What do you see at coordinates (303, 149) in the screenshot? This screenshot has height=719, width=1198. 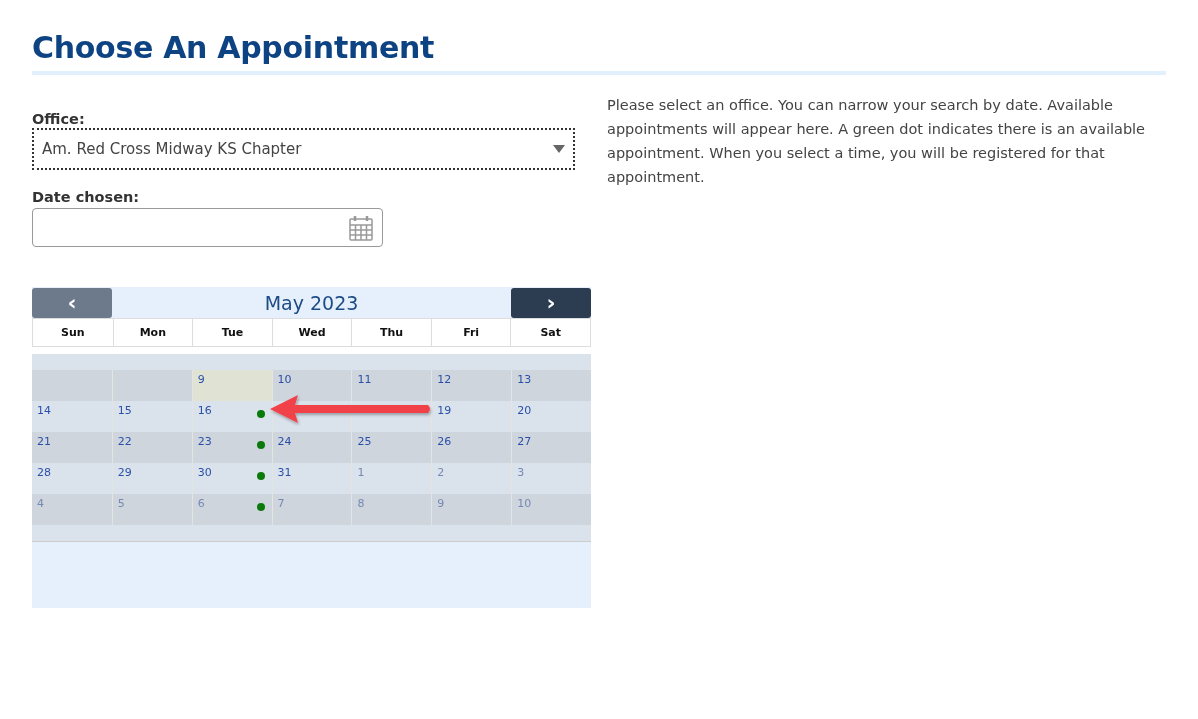 I see `office-dropdown: Am. Red Cross Midway KS Chapter` at bounding box center [303, 149].